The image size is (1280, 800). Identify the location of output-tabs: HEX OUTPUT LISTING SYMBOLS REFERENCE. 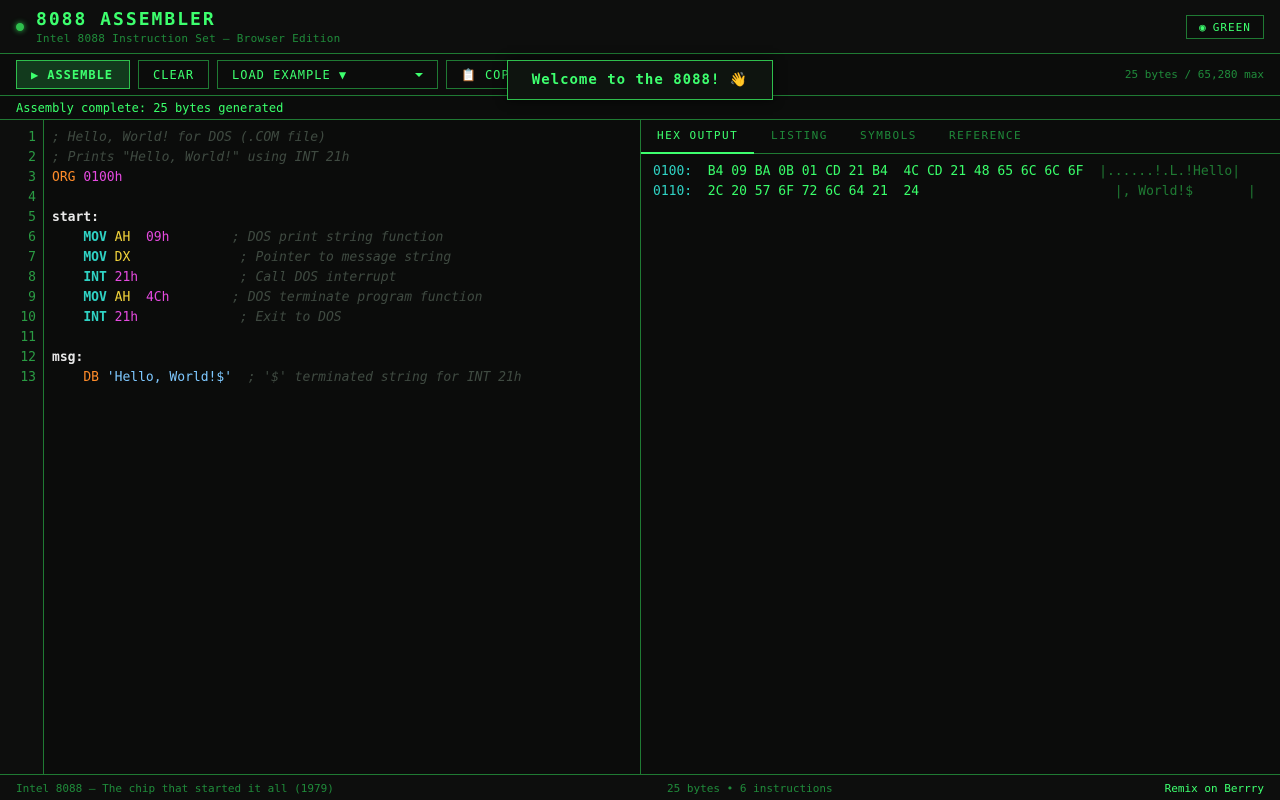
(960, 137).